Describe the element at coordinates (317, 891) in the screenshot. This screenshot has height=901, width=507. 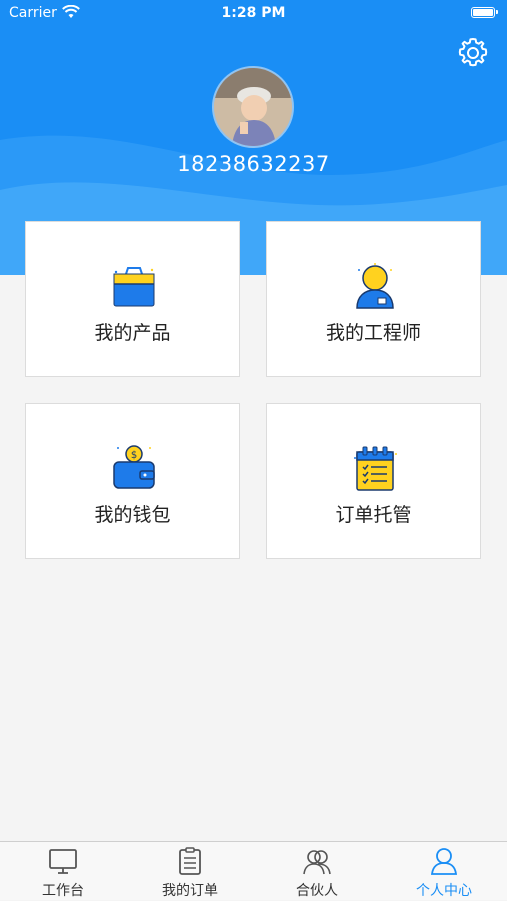
I see `tab-label: 合伙人` at that location.